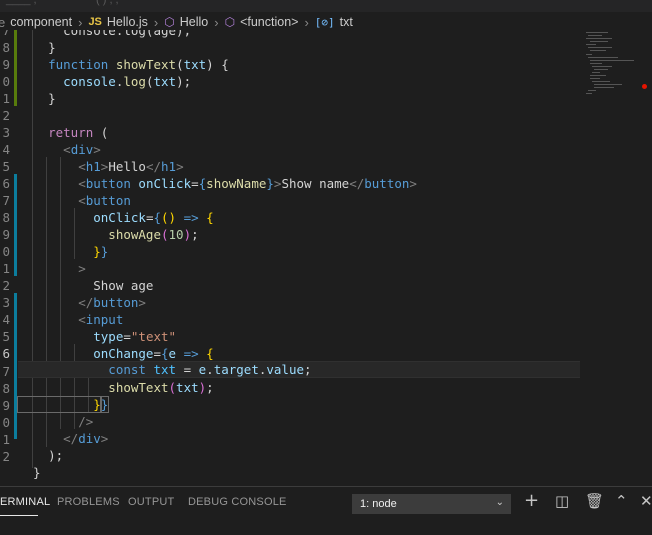 The image size is (652, 535). I want to click on plus-icon: +, so click(531, 501).